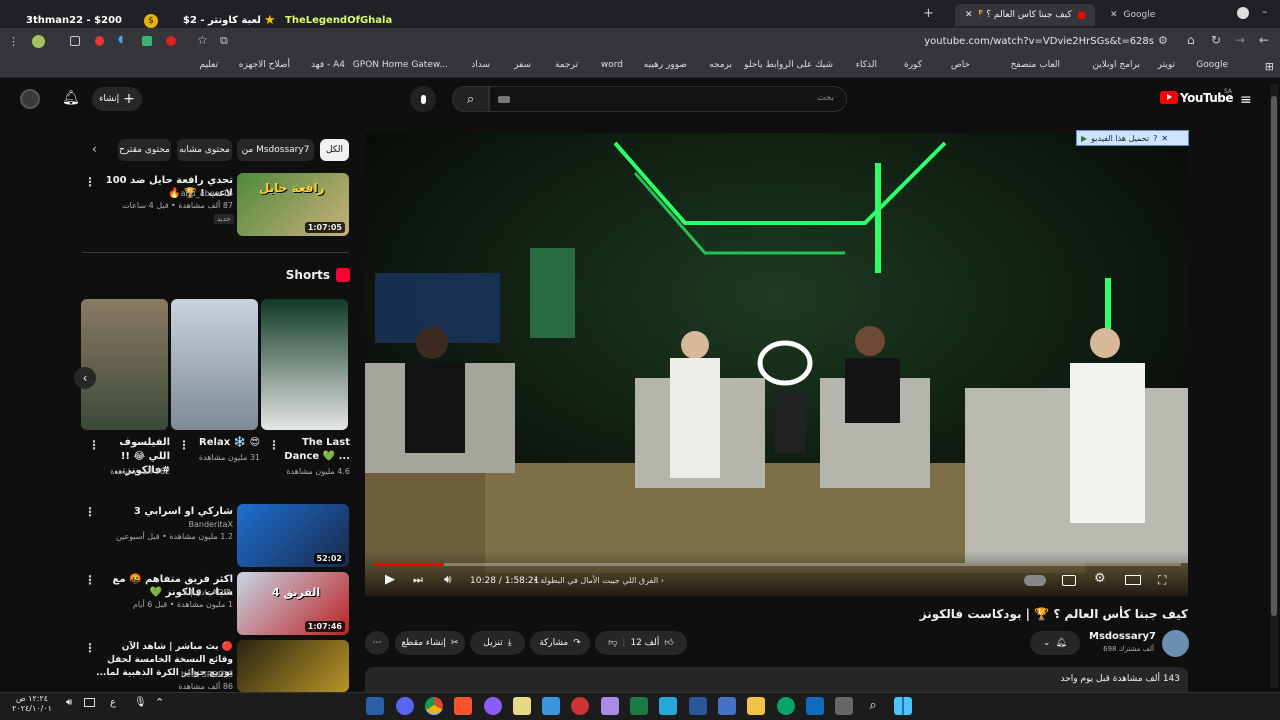  I want to click on description-box: 143 ألف مشاهدة قبل يوم واحد, so click(776, 679).